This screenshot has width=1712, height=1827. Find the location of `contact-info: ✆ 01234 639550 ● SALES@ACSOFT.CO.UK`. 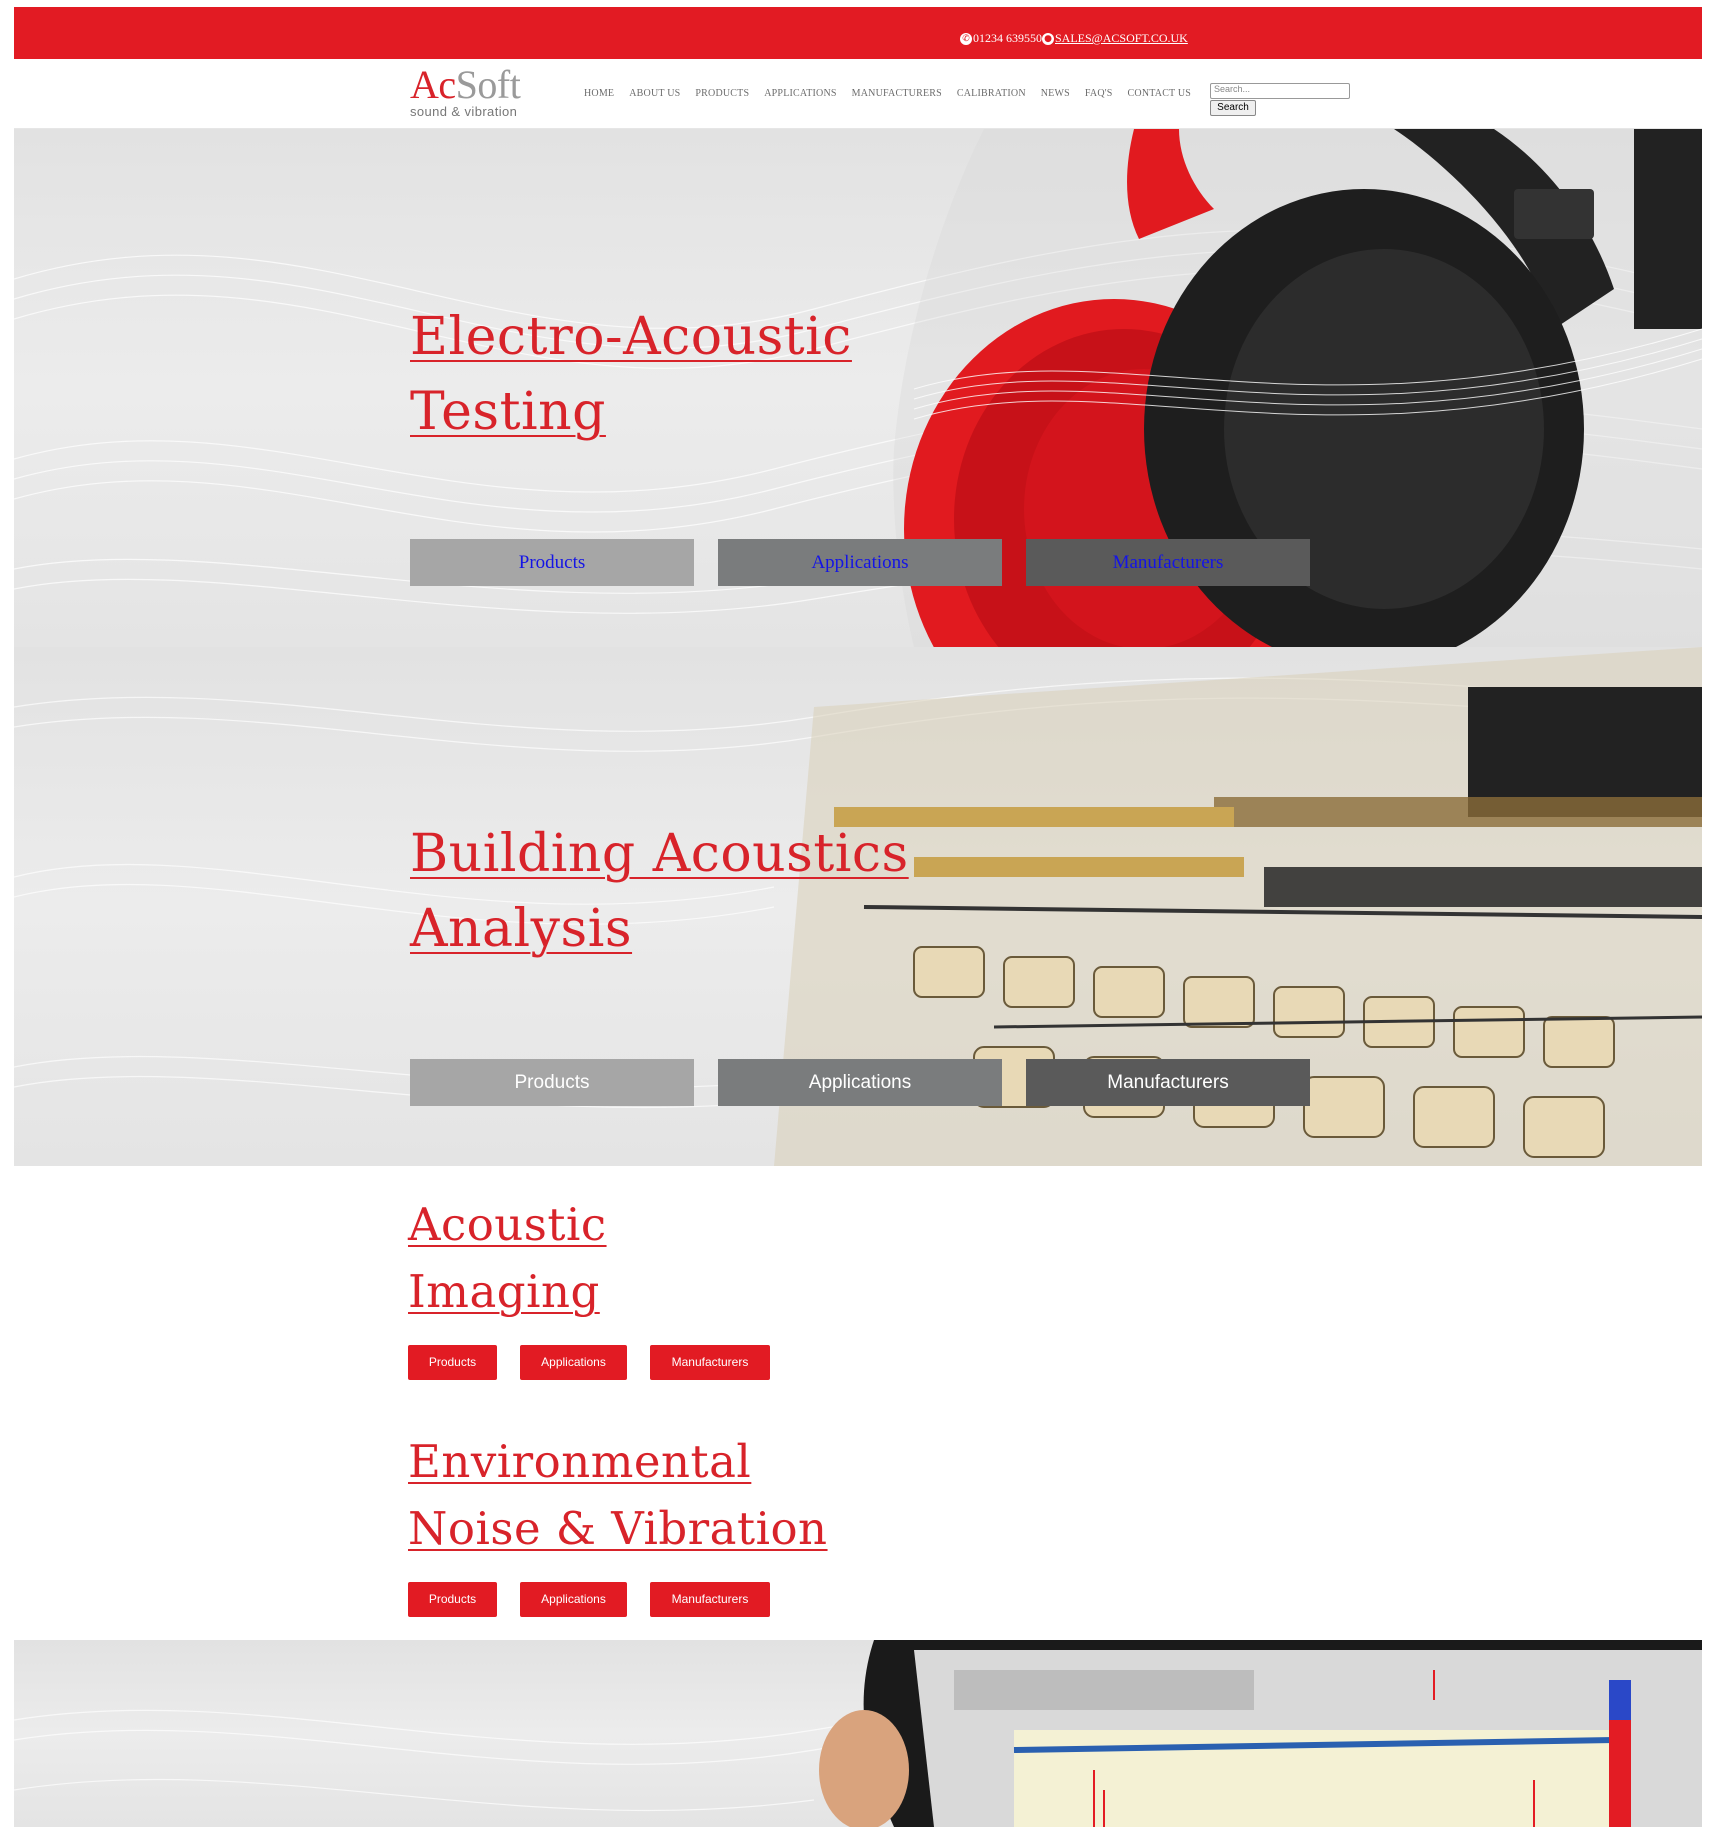

contact-info: ✆ 01234 639550 ● SALES@ACSOFT.CO.UK is located at coordinates (1074, 38).